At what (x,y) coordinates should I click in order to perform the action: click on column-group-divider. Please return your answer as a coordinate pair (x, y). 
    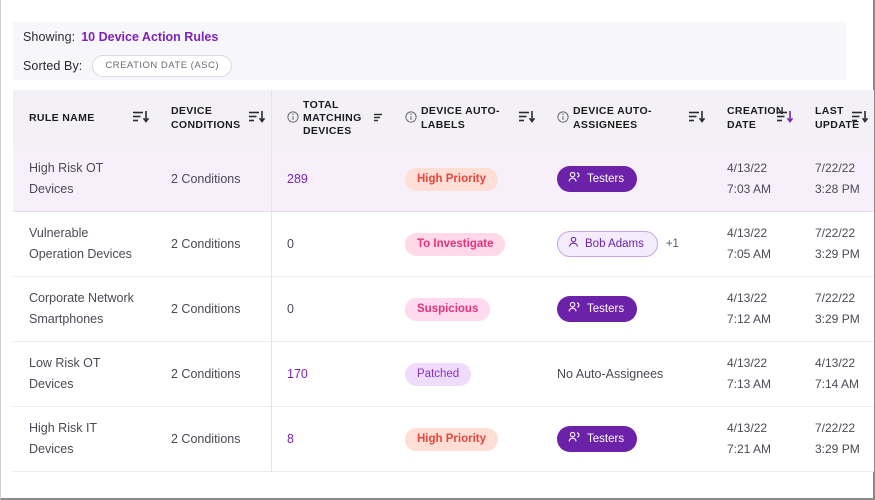
    Looking at the image, I should click on (271, 281).